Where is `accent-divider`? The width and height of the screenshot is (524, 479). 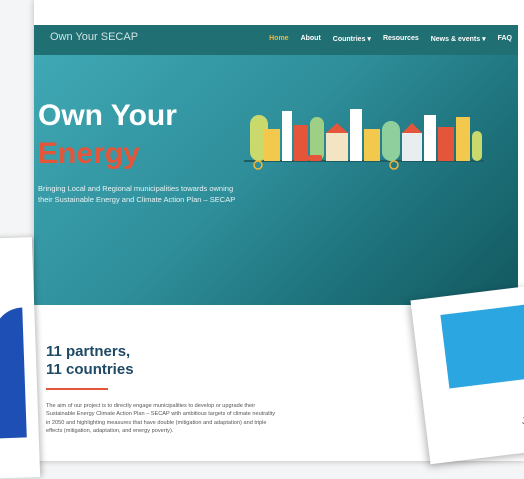 accent-divider is located at coordinates (77, 389).